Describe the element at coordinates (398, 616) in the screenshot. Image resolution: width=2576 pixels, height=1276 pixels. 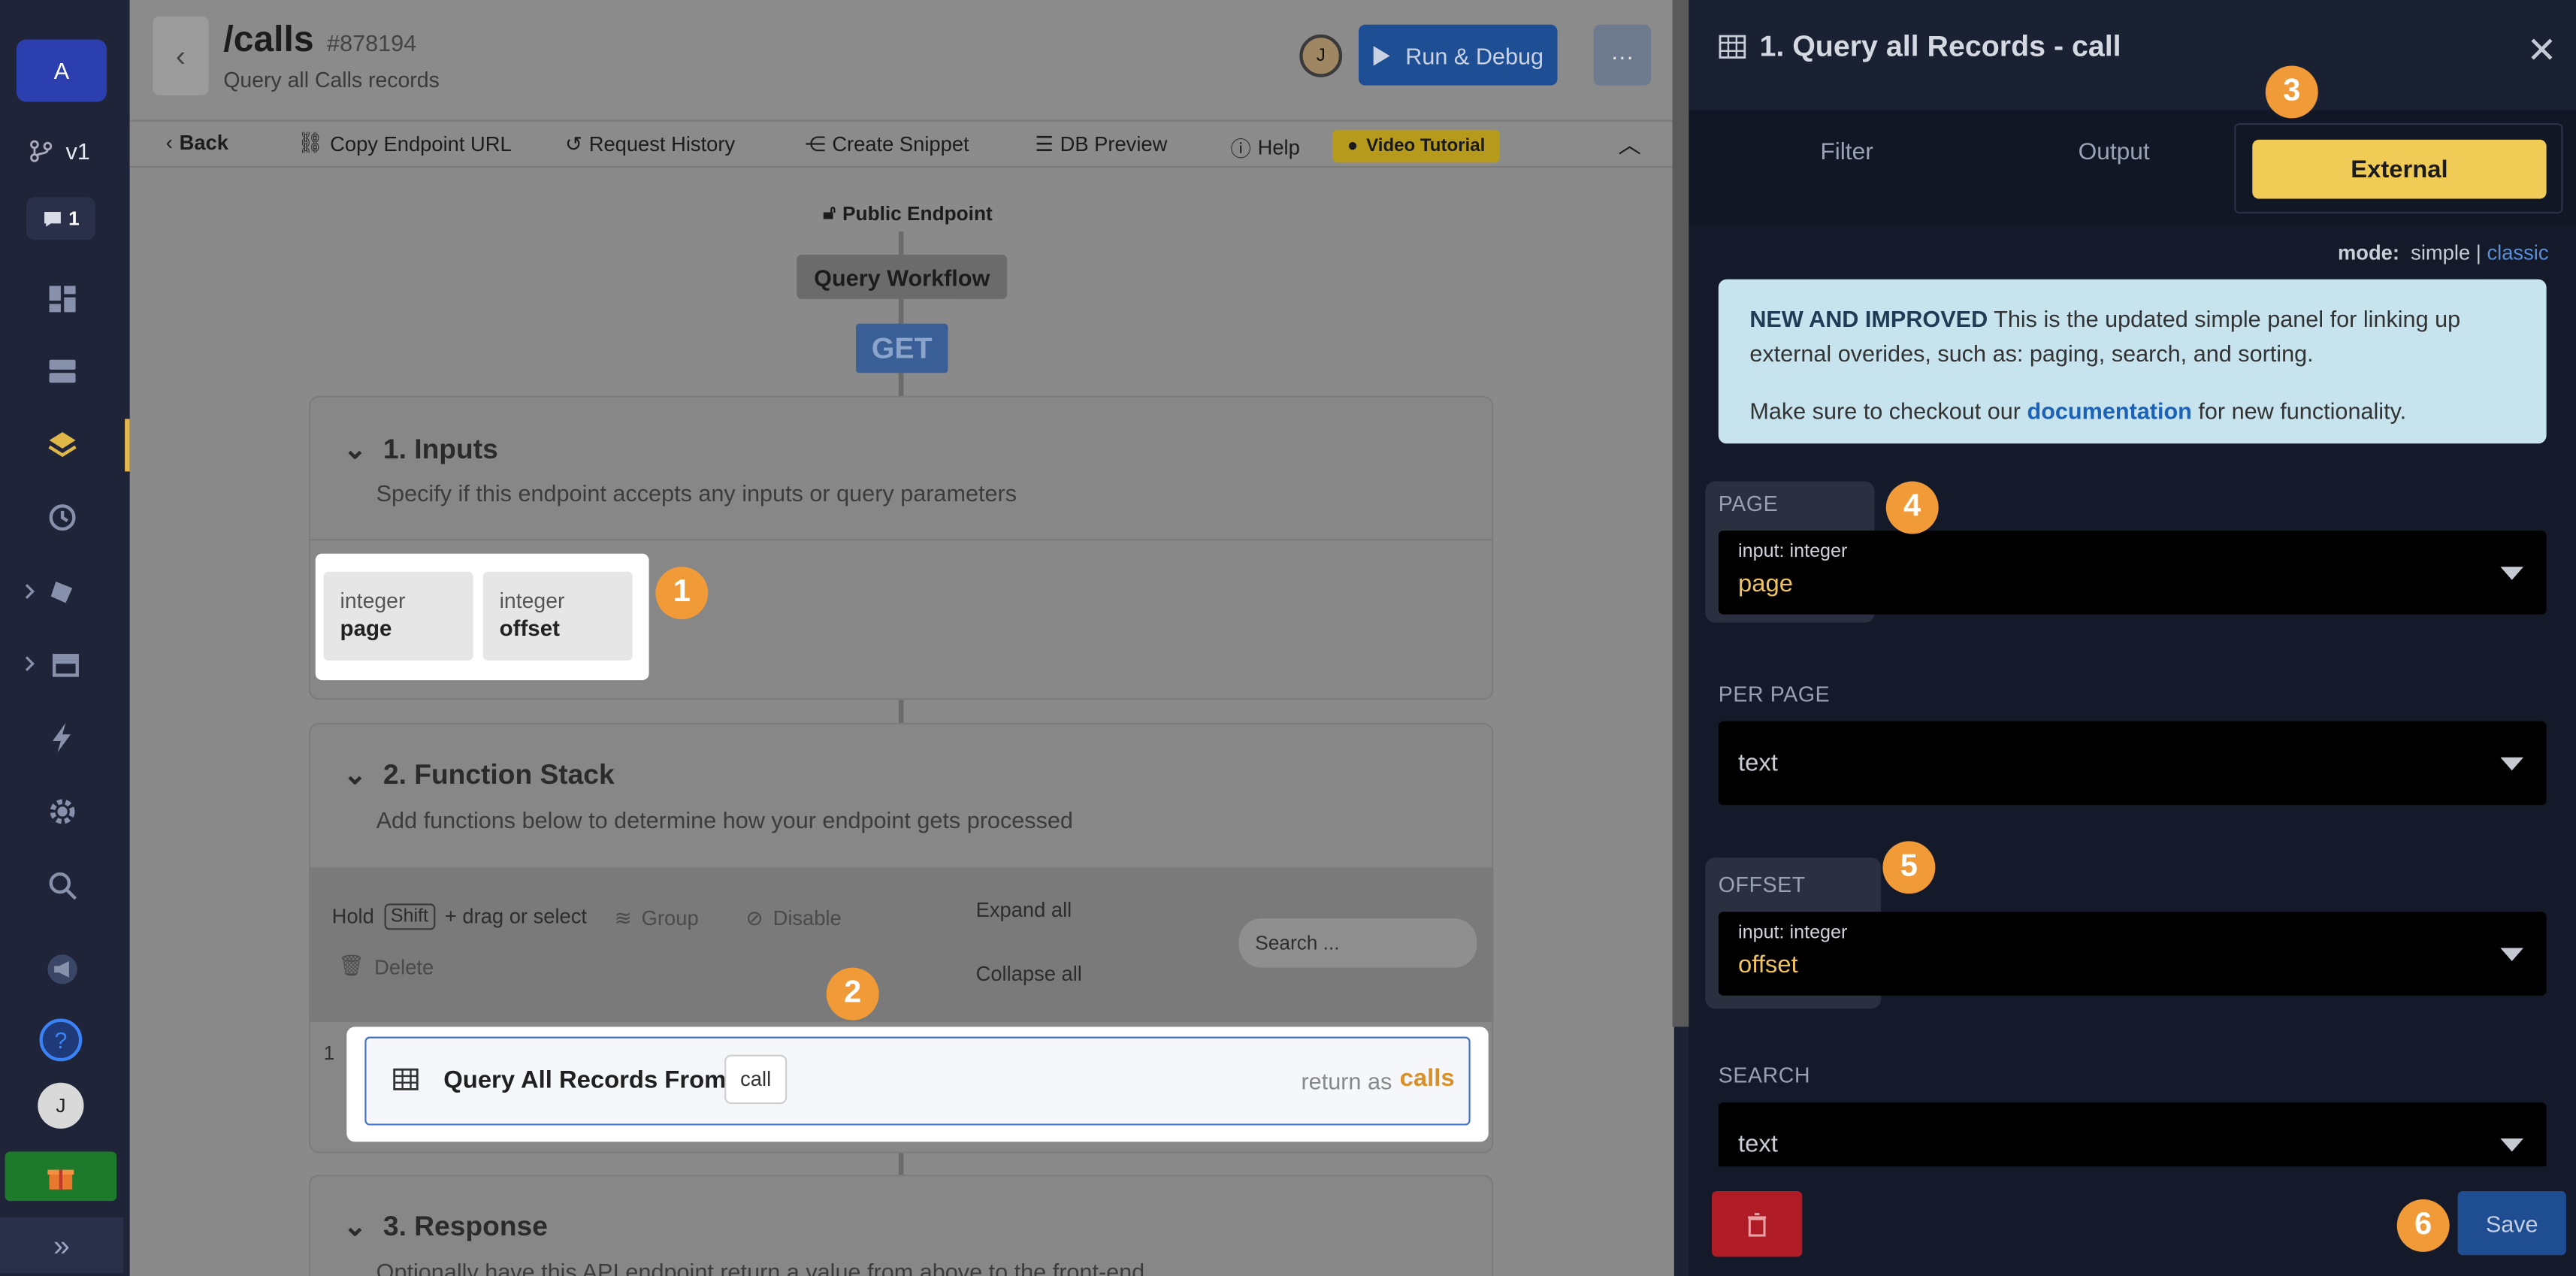
I see `input-item-page: integer page` at that location.